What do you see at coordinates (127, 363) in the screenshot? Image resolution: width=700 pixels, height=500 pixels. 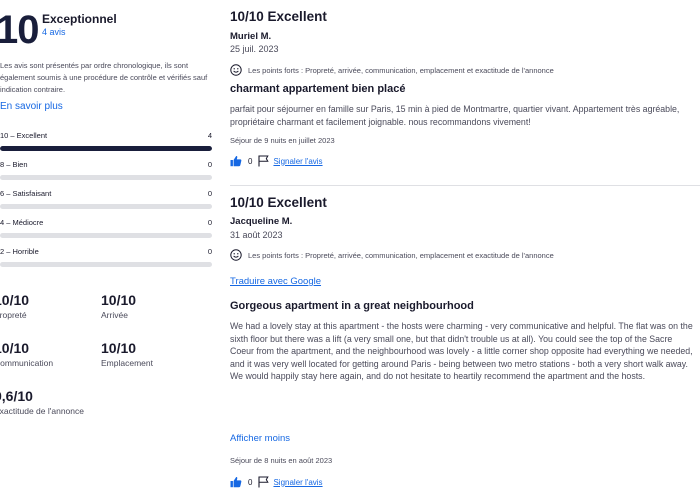 I see `sub-score-label: Emplacement` at bounding box center [127, 363].